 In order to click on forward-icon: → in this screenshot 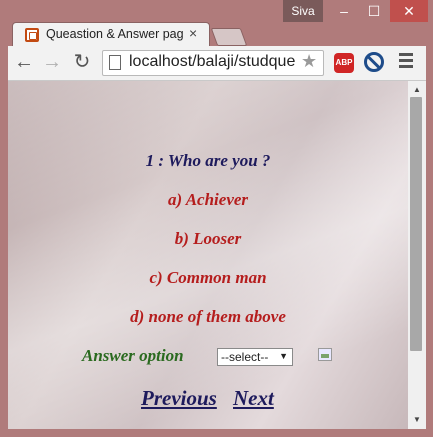, I will do `click(52, 62)`.